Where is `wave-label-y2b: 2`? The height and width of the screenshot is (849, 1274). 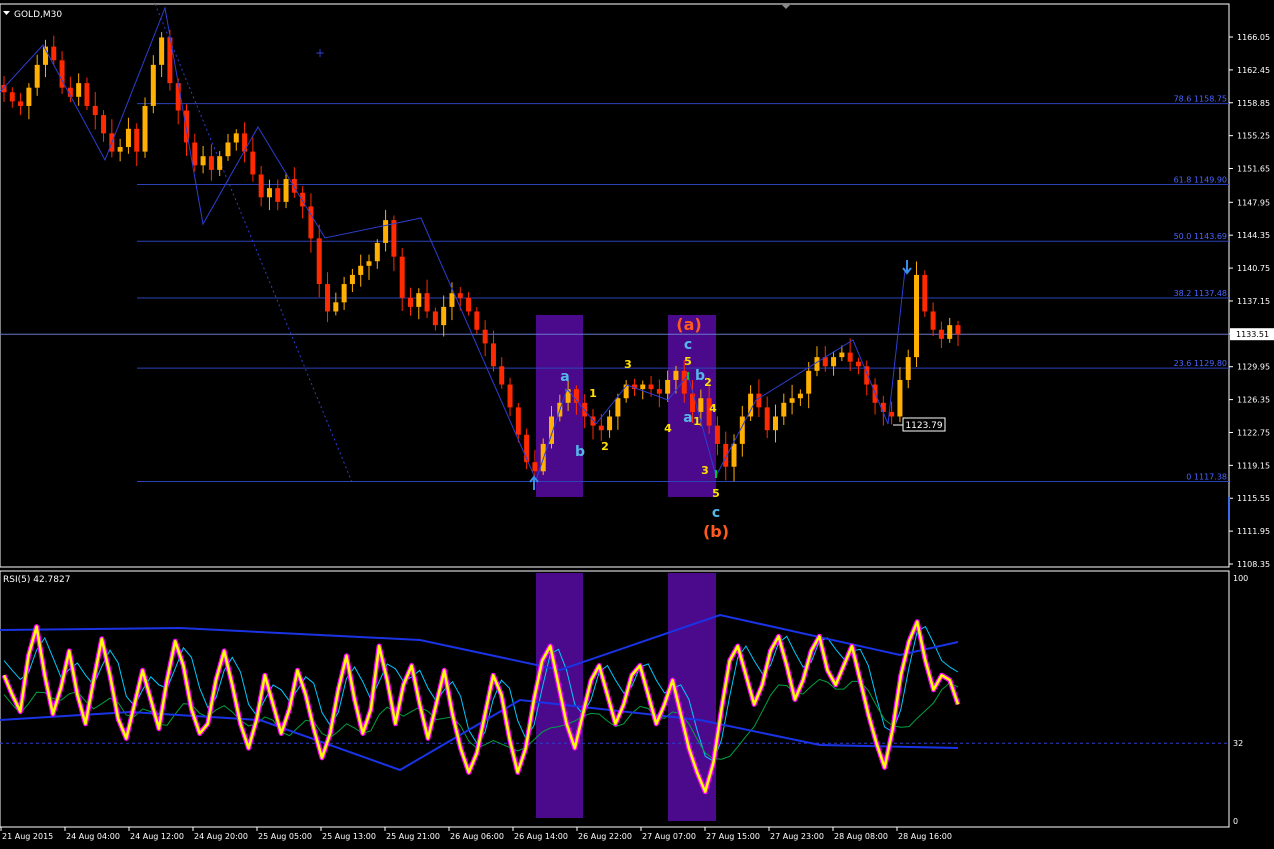 wave-label-y2b: 2 is located at coordinates (708, 382).